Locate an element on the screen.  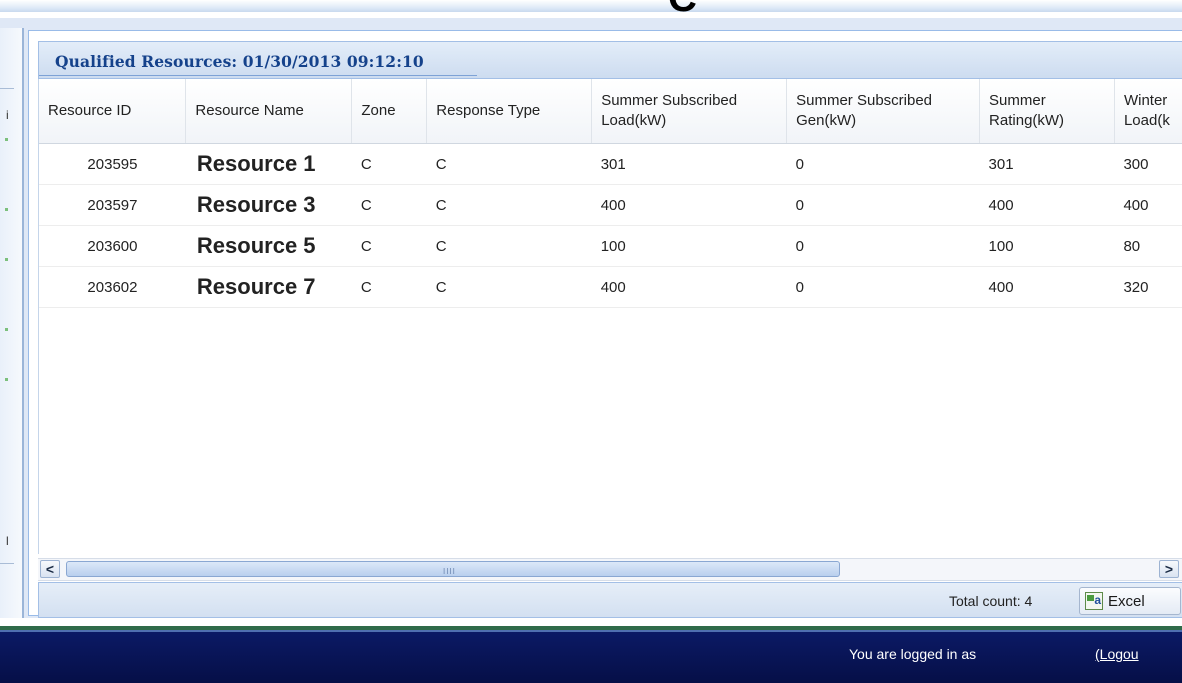
left-collapsed-panel: i l is located at coordinates (12, 323).